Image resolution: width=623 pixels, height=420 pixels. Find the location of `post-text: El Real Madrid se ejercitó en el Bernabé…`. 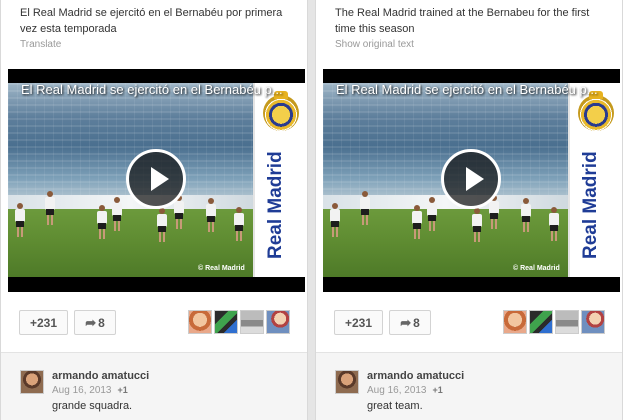

post-text: El Real Madrid se ejercitó en el Bernabé… is located at coordinates (151, 21).